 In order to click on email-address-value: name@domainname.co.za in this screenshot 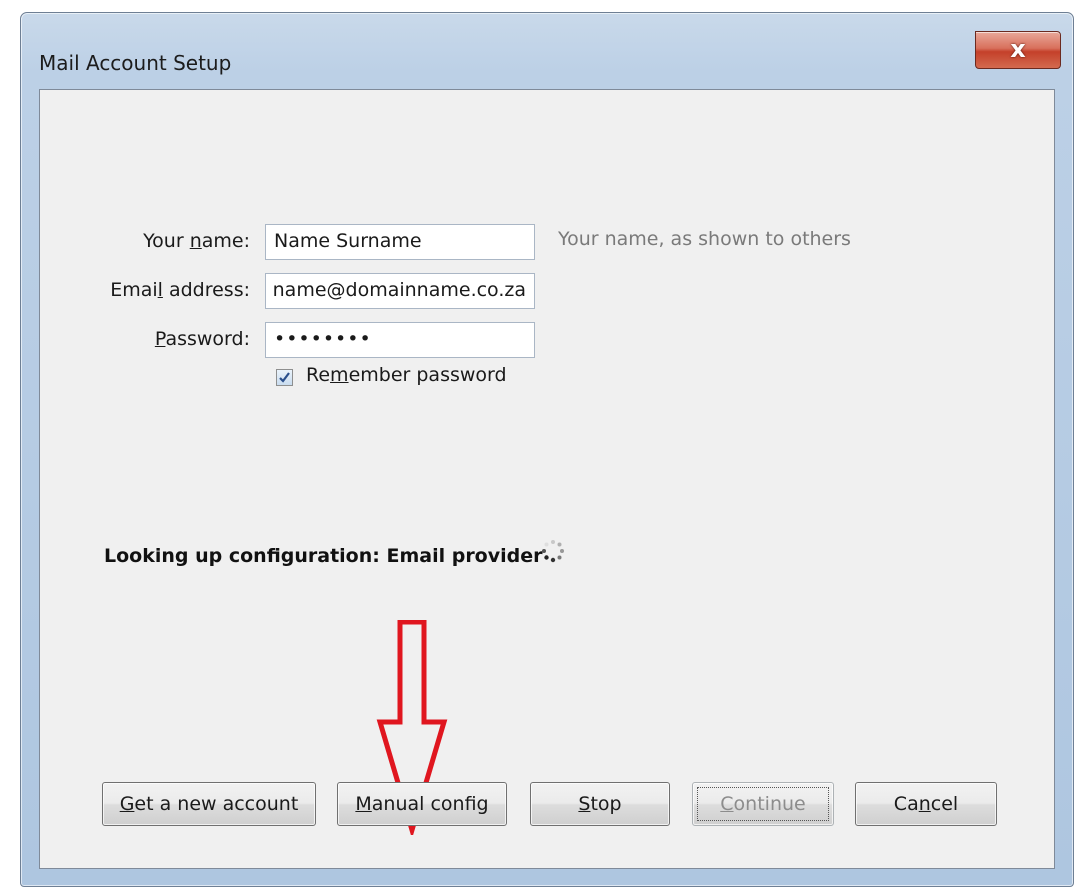, I will do `click(399, 290)`.